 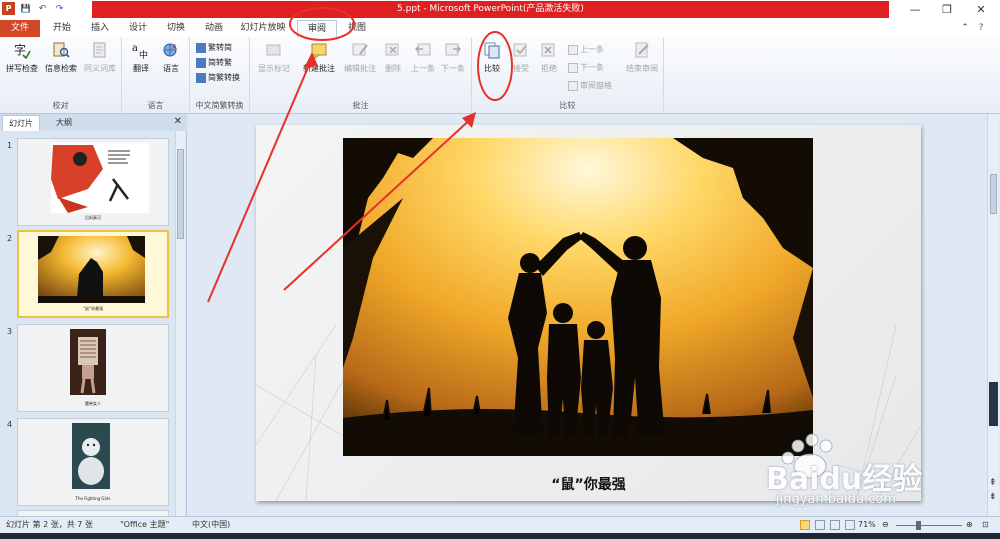 I want to click on tab-transitions: 切换, so click(x=176, y=28).